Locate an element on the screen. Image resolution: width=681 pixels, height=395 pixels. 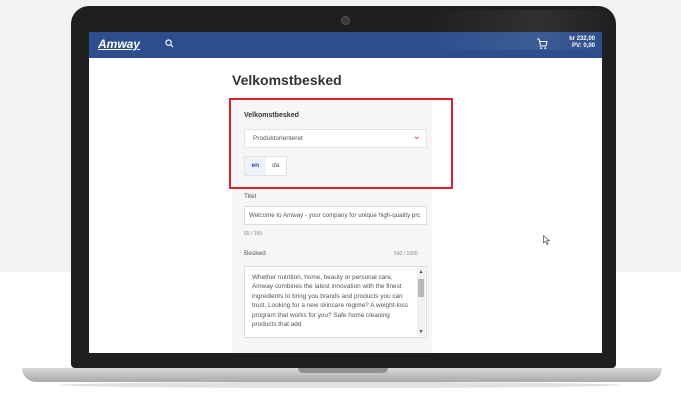
cart-summary: kr 232,00 PV: 0,00 is located at coordinates (573, 43).